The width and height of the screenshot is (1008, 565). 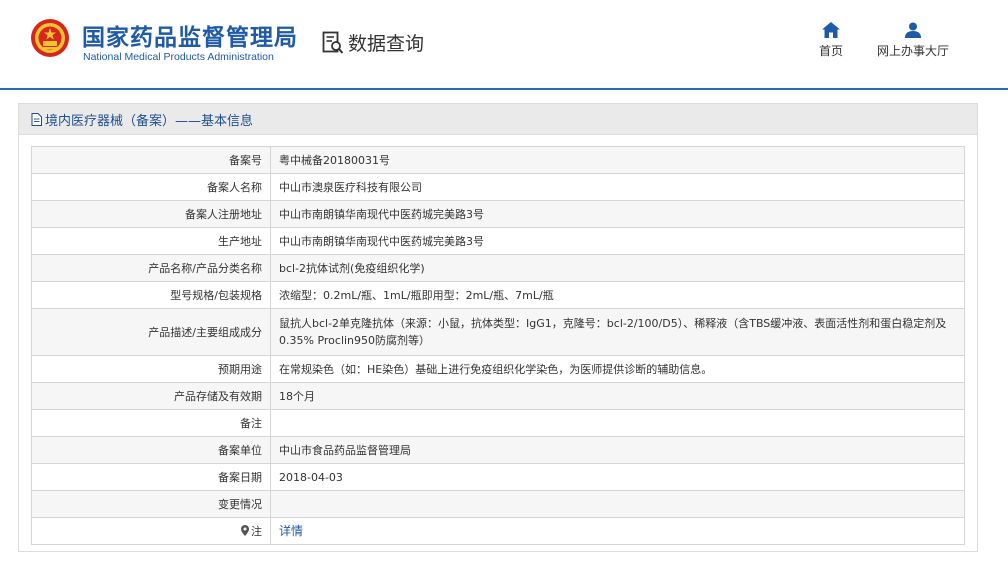 I want to click on row-label: 备案人名称, so click(x=151, y=187).